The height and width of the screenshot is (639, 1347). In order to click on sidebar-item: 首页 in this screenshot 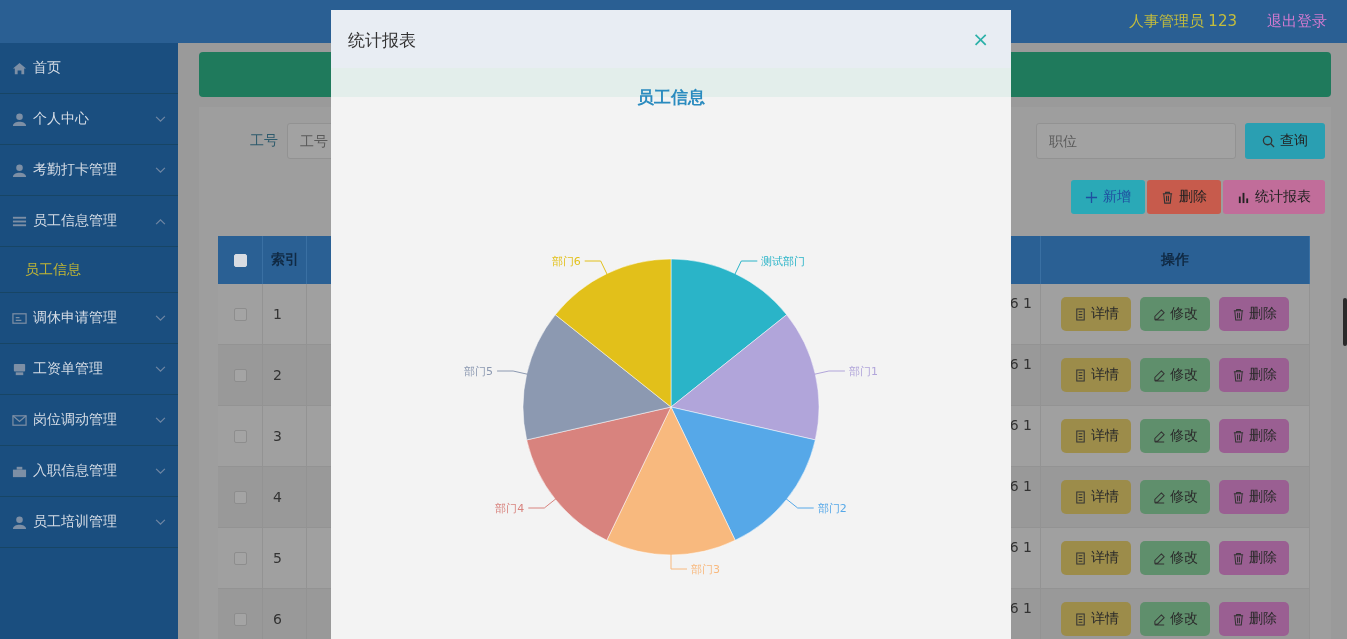, I will do `click(89, 68)`.